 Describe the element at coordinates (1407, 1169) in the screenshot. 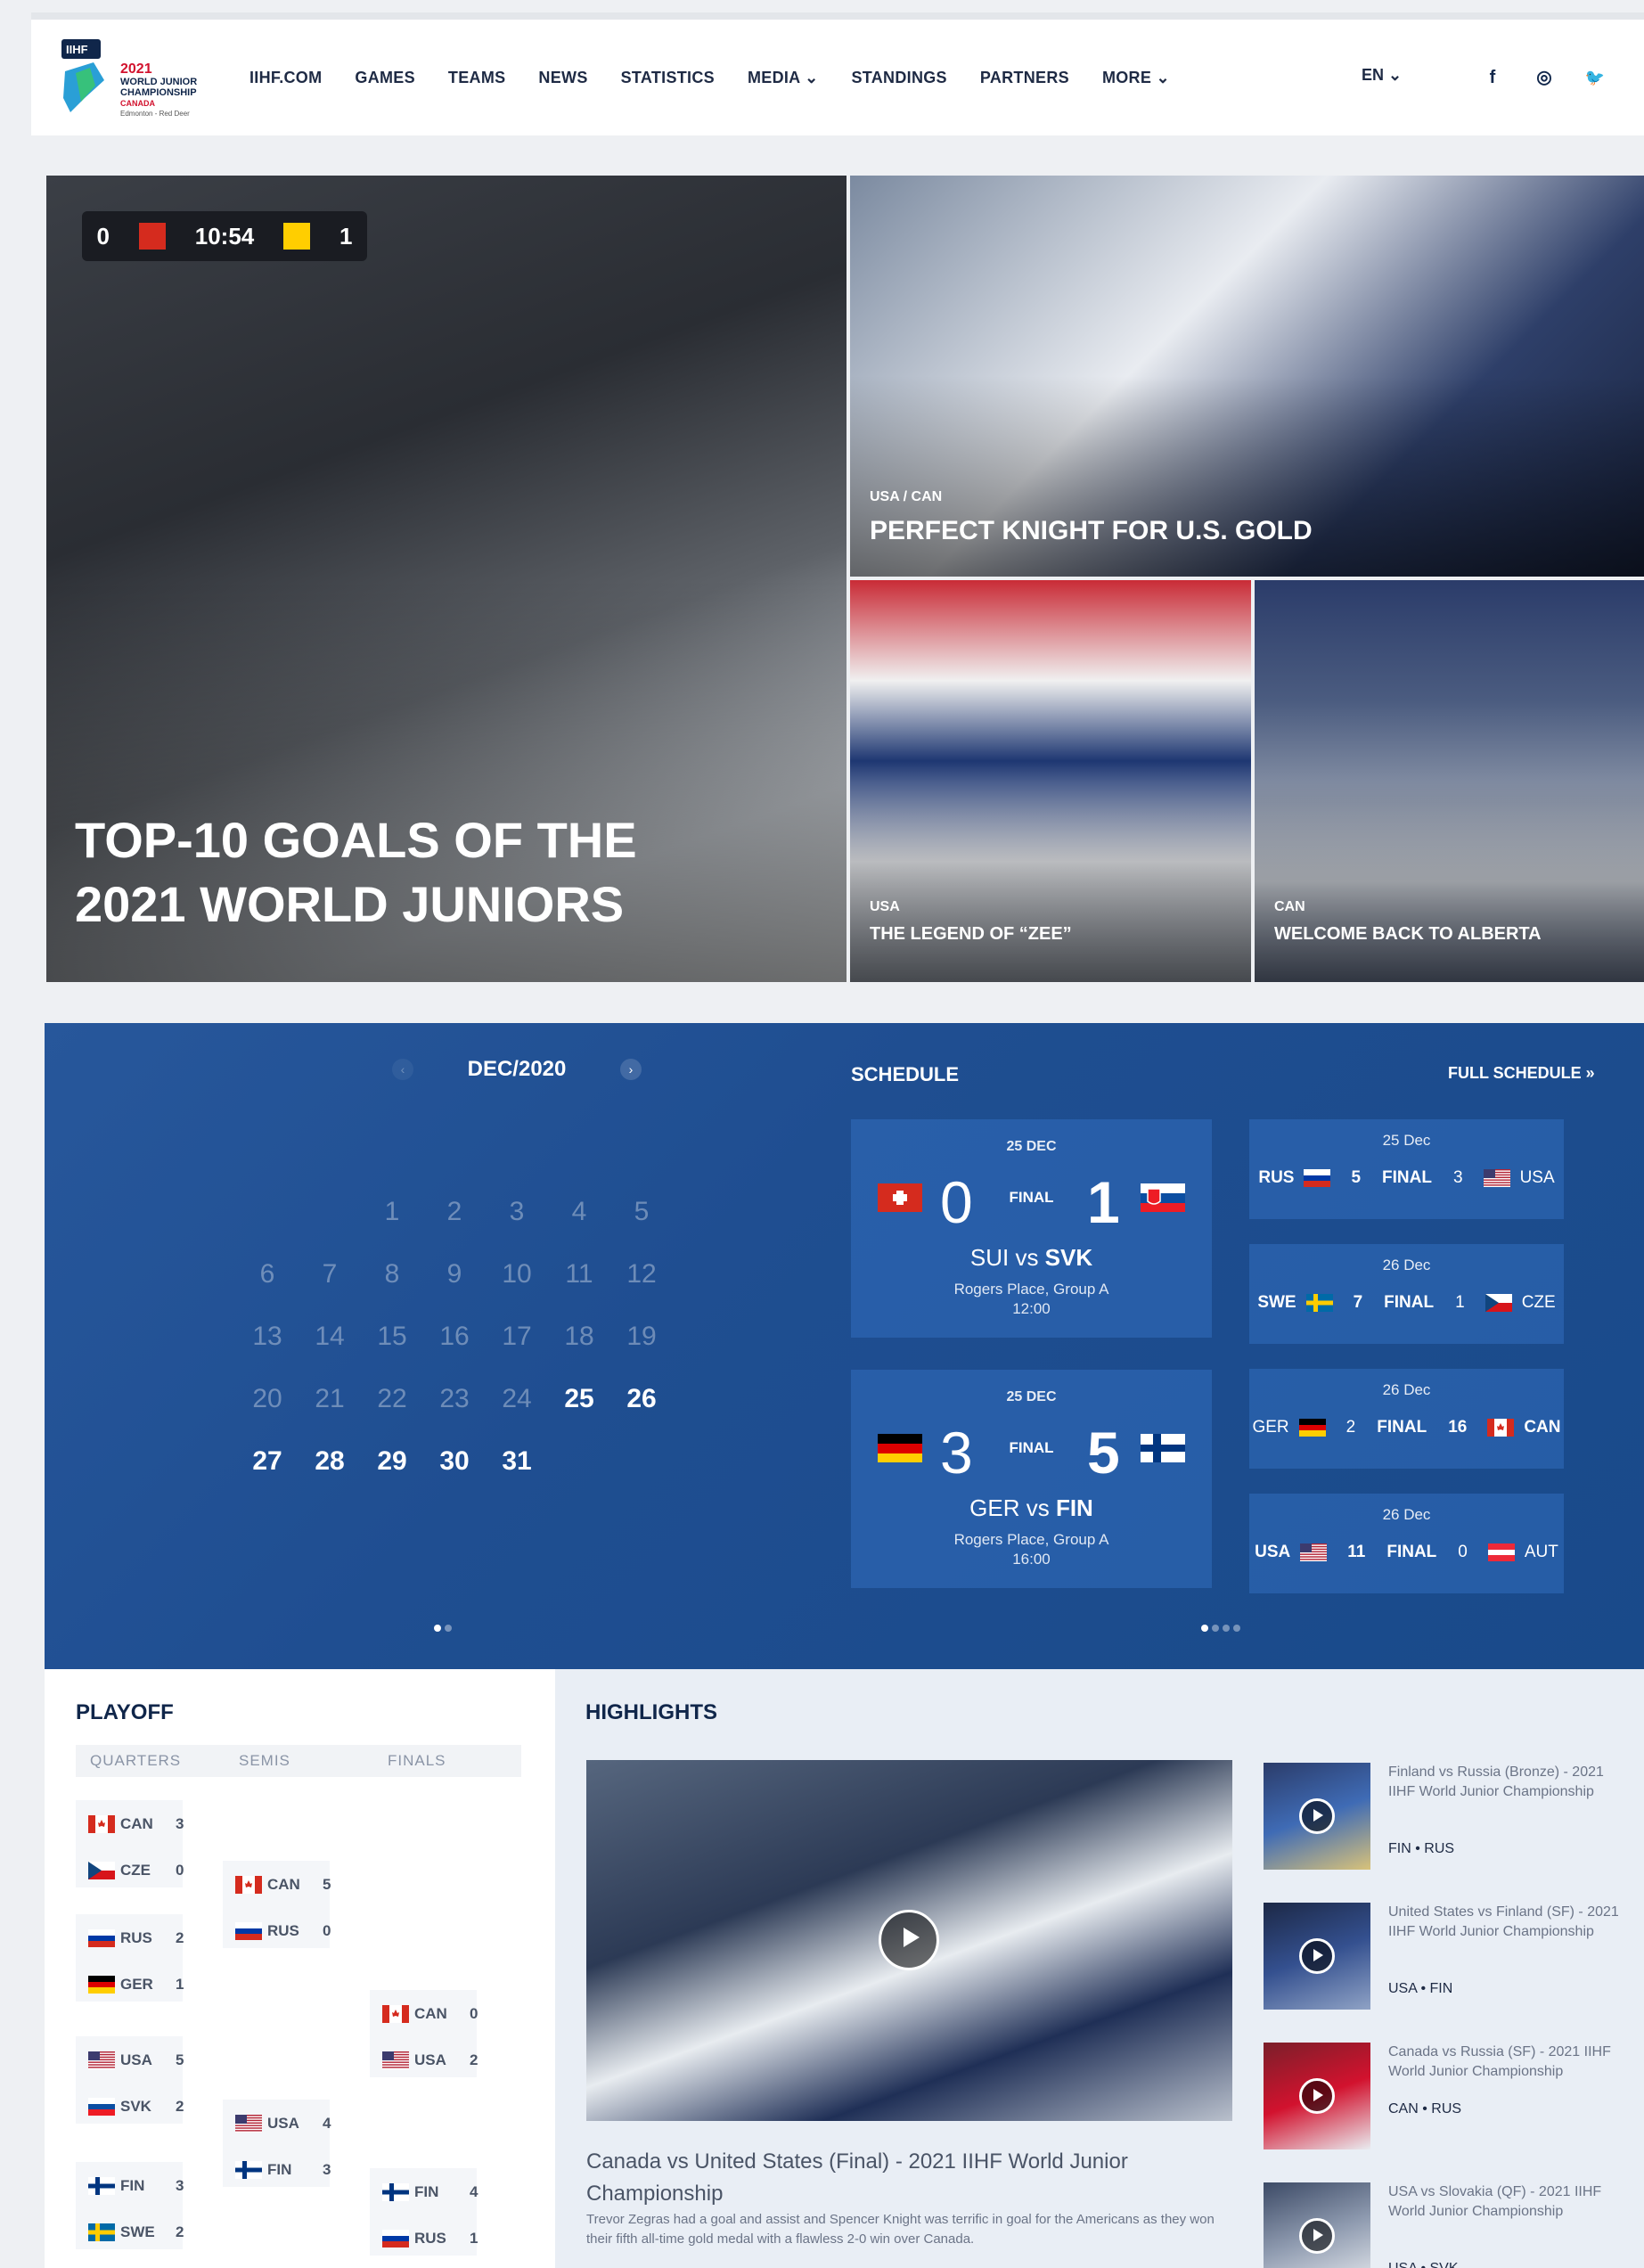

I see `result-card: 25 Dec RUS 5 FINAL 3 USA` at that location.